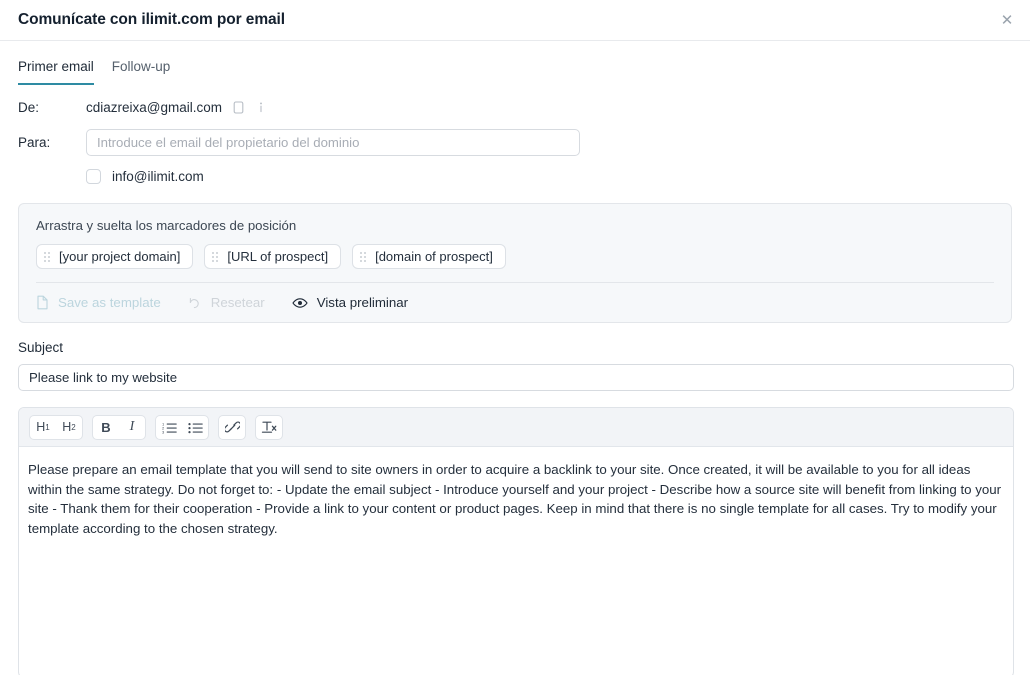  Describe the element at coordinates (434, 256) in the screenshot. I see `placeholder-chip-label: [domain of prospect]` at that location.